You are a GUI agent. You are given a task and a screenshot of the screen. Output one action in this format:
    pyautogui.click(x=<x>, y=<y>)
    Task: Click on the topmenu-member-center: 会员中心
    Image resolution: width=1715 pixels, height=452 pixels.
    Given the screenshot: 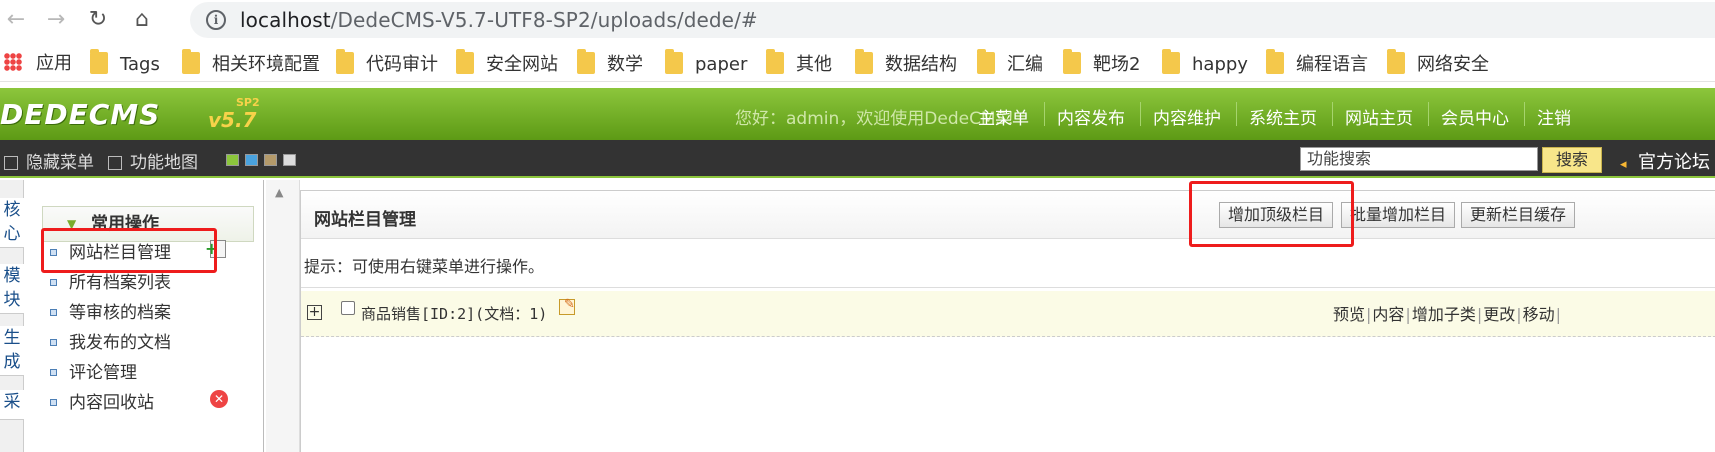 What is the action you would take?
    pyautogui.click(x=1475, y=116)
    